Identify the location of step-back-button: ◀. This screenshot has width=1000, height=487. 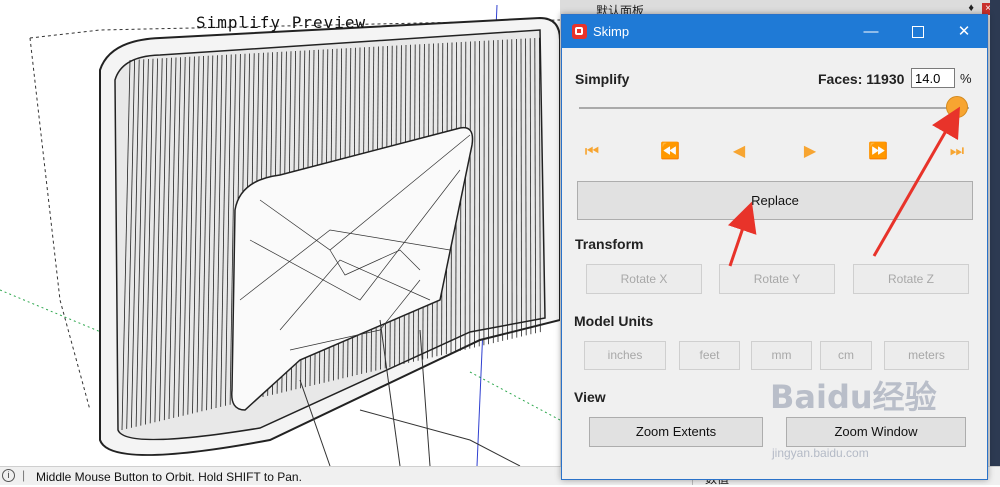
(739, 152).